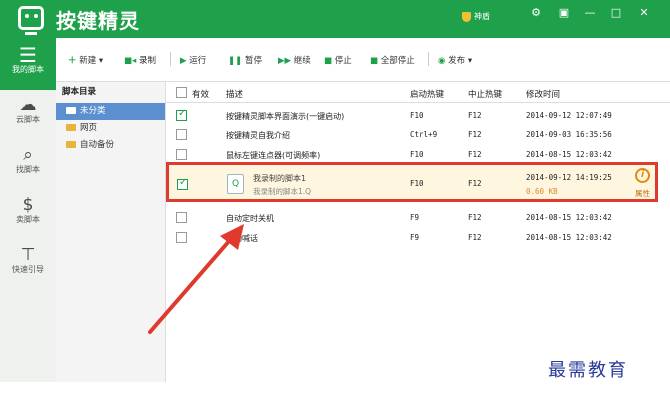 The height and width of the screenshot is (402, 670). I want to click on annotation-arrow, so click(196, 279).